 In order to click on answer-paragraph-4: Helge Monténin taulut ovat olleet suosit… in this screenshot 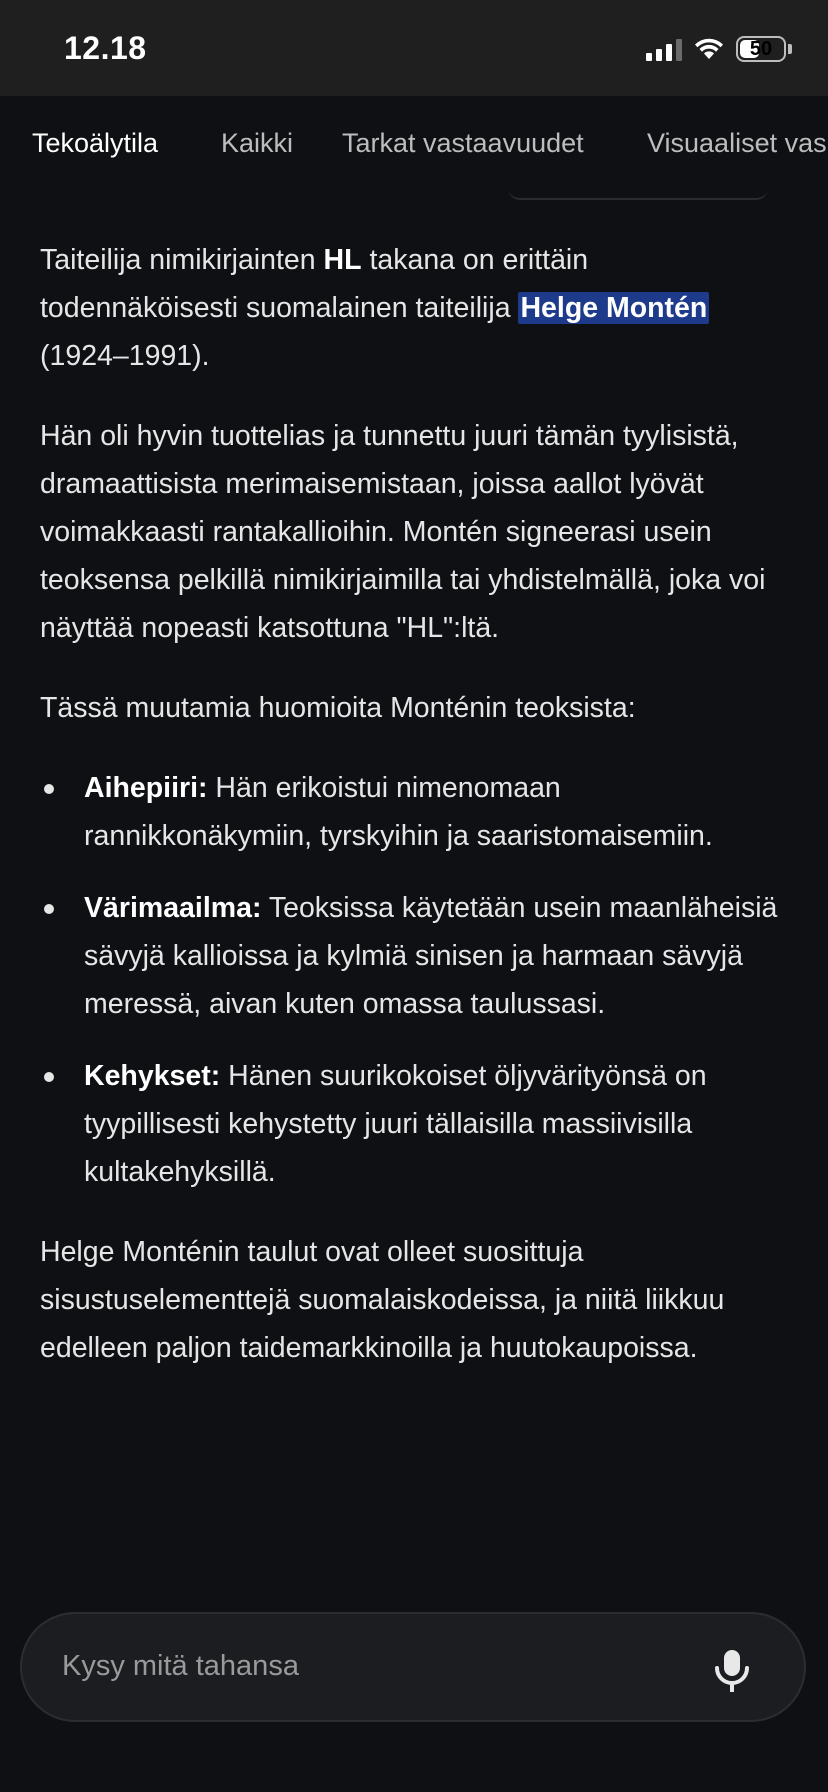, I will do `click(382, 1300)`.